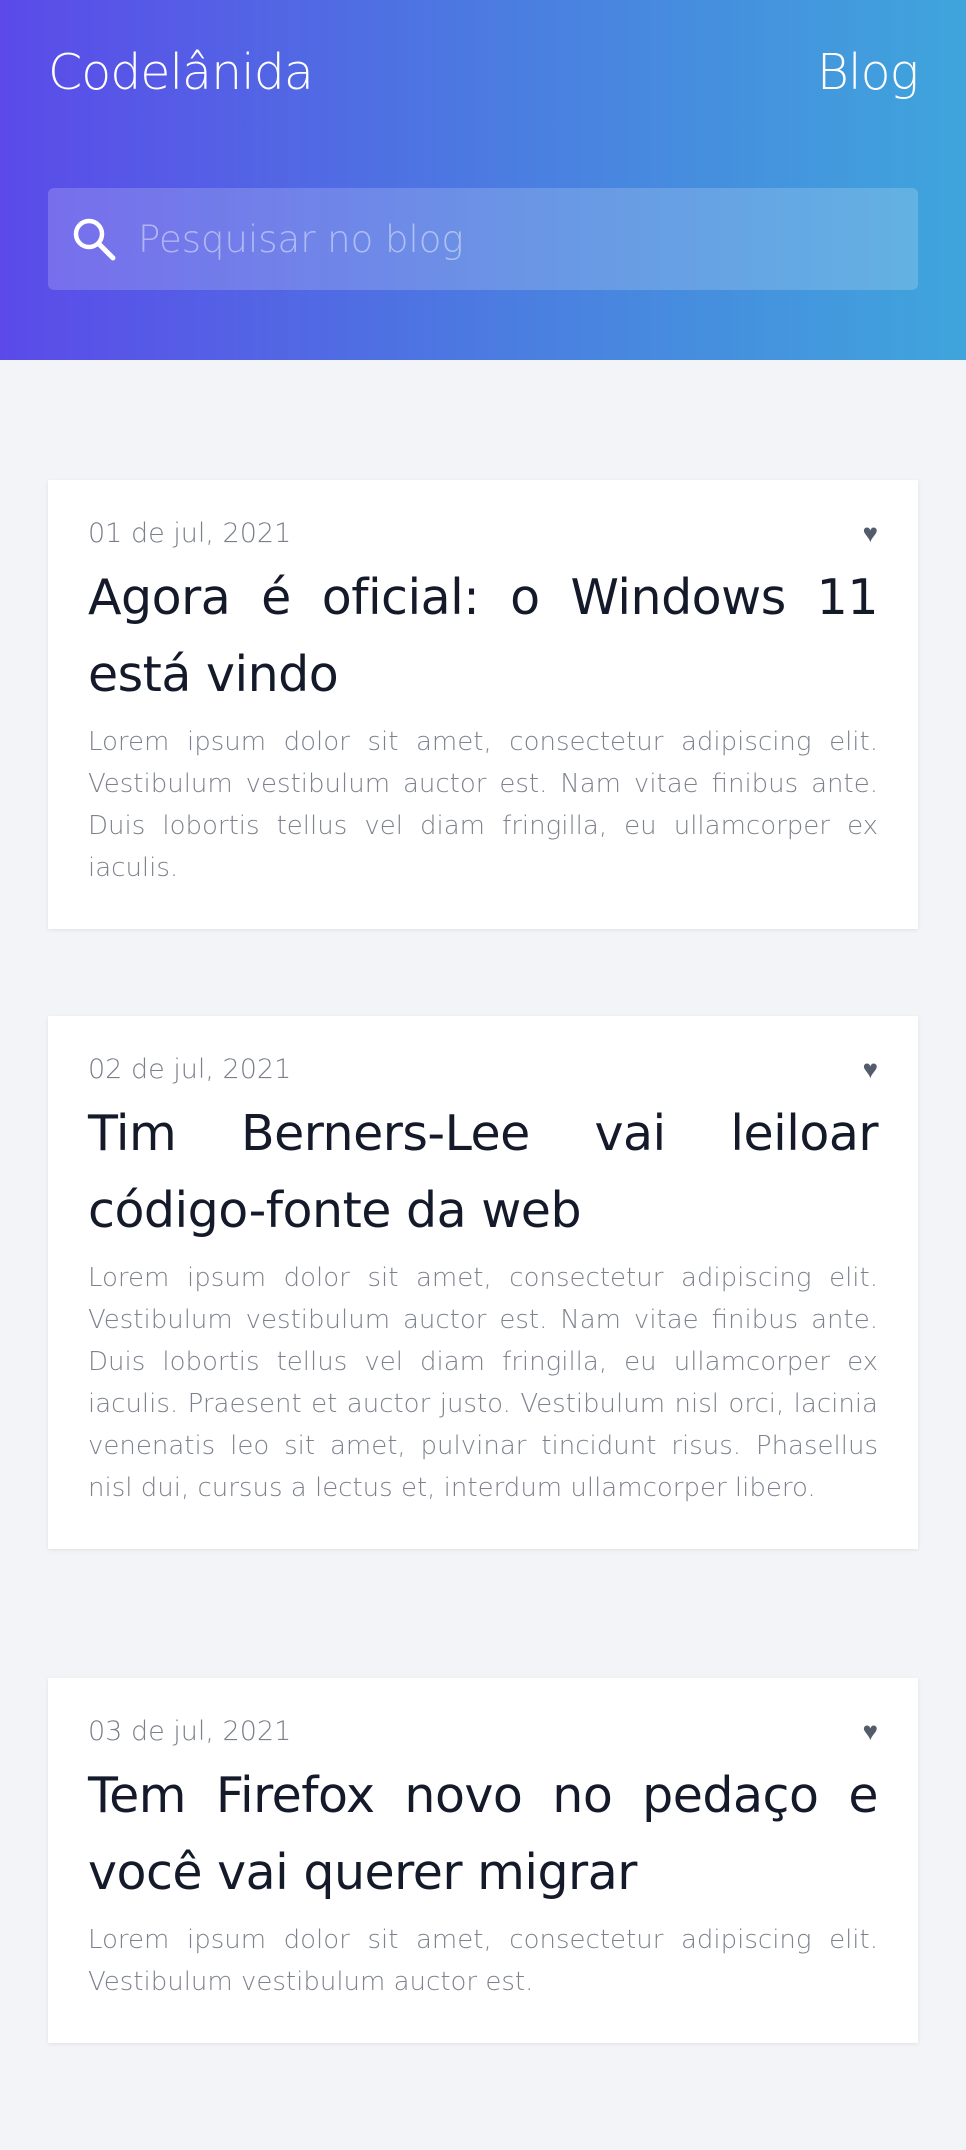 This screenshot has height=2150, width=966. What do you see at coordinates (94, 239) in the screenshot?
I see `search-icon` at bounding box center [94, 239].